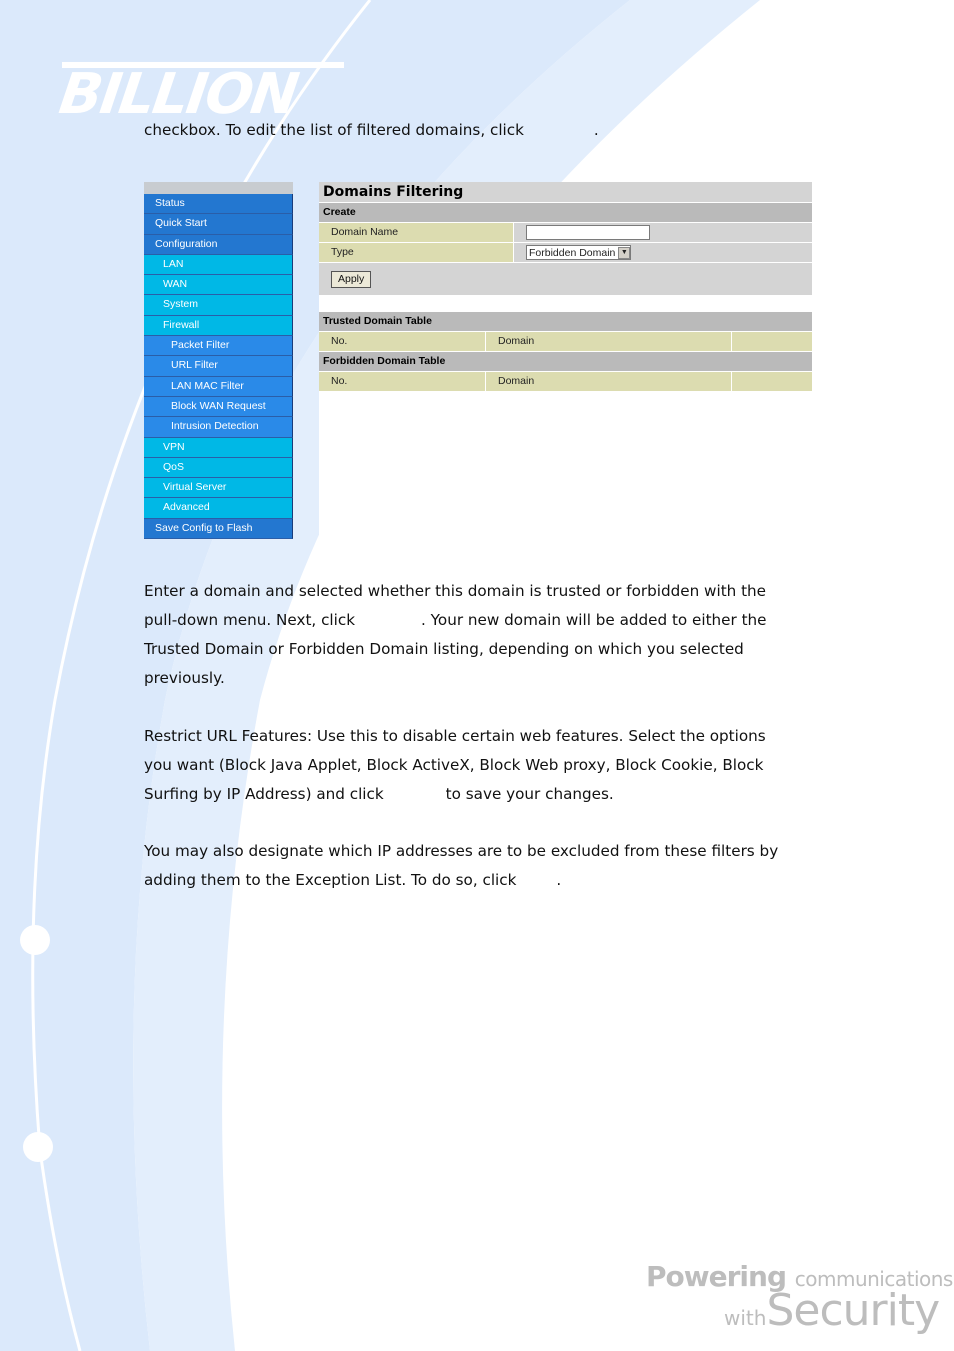  What do you see at coordinates (218, 508) in the screenshot?
I see `sidebar-item-advanced: Advanced` at bounding box center [218, 508].